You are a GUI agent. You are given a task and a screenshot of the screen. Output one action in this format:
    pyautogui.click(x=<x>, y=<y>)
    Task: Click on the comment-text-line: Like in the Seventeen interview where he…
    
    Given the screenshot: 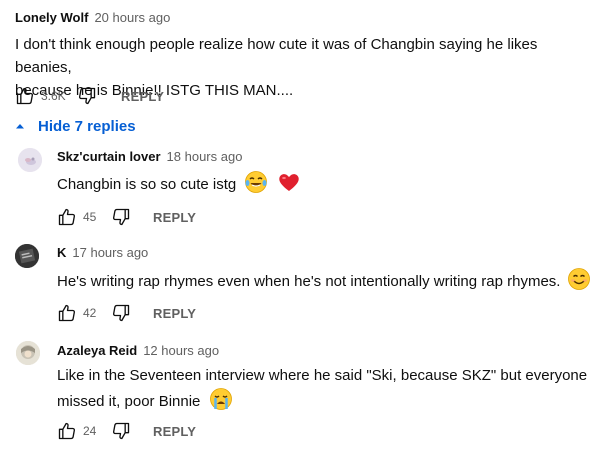 What is the action you would take?
    pyautogui.click(x=322, y=375)
    